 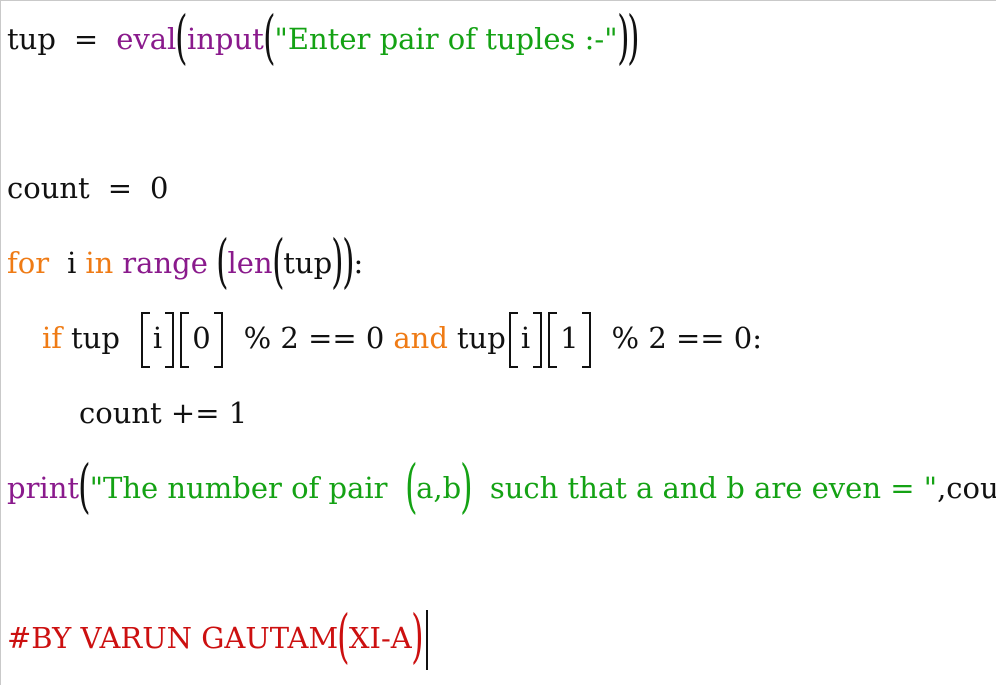 I want to click on code-line-7: #BY VARUN GAUTAM ( XI-A ), so click(x=218, y=636).